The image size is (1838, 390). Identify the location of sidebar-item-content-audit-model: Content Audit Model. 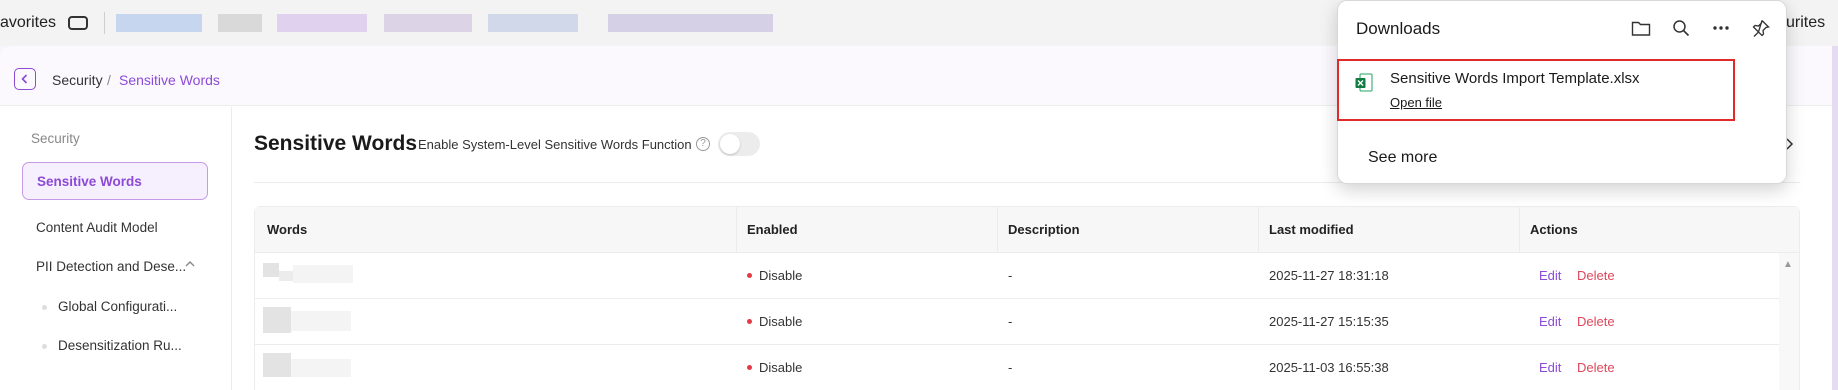
(97, 227).